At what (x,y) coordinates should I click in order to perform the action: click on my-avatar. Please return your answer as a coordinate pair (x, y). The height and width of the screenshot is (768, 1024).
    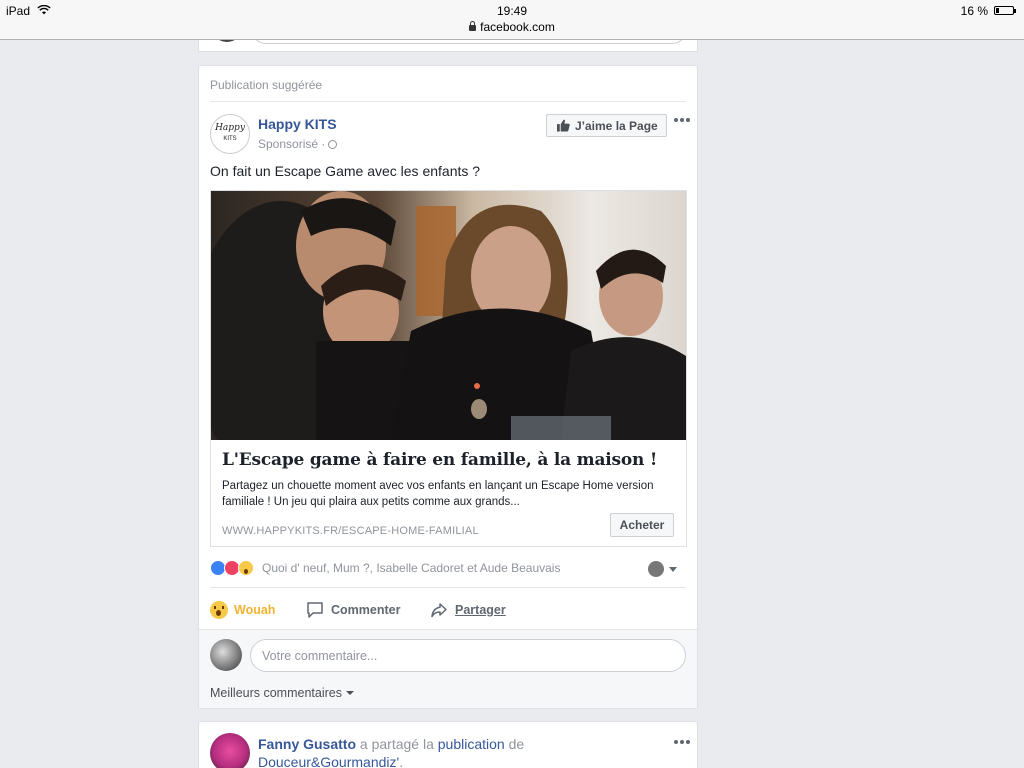
    Looking at the image, I should click on (226, 655).